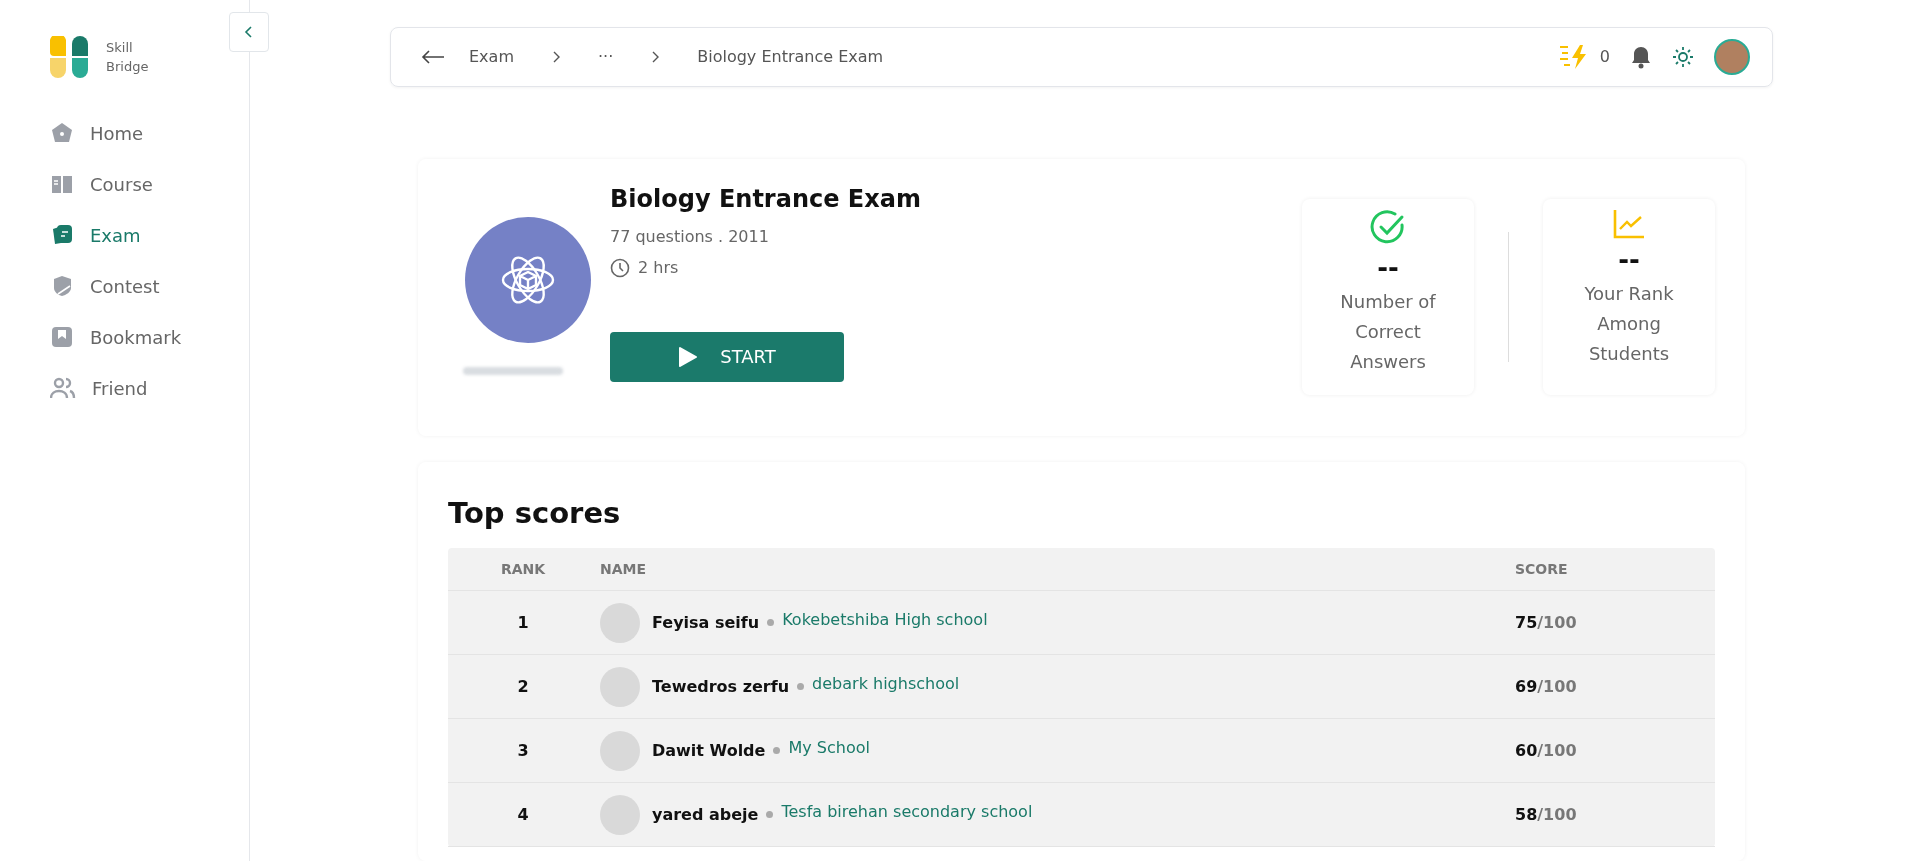 The height and width of the screenshot is (861, 1919). Describe the element at coordinates (523, 569) in the screenshot. I see `column-header: RANK` at that location.